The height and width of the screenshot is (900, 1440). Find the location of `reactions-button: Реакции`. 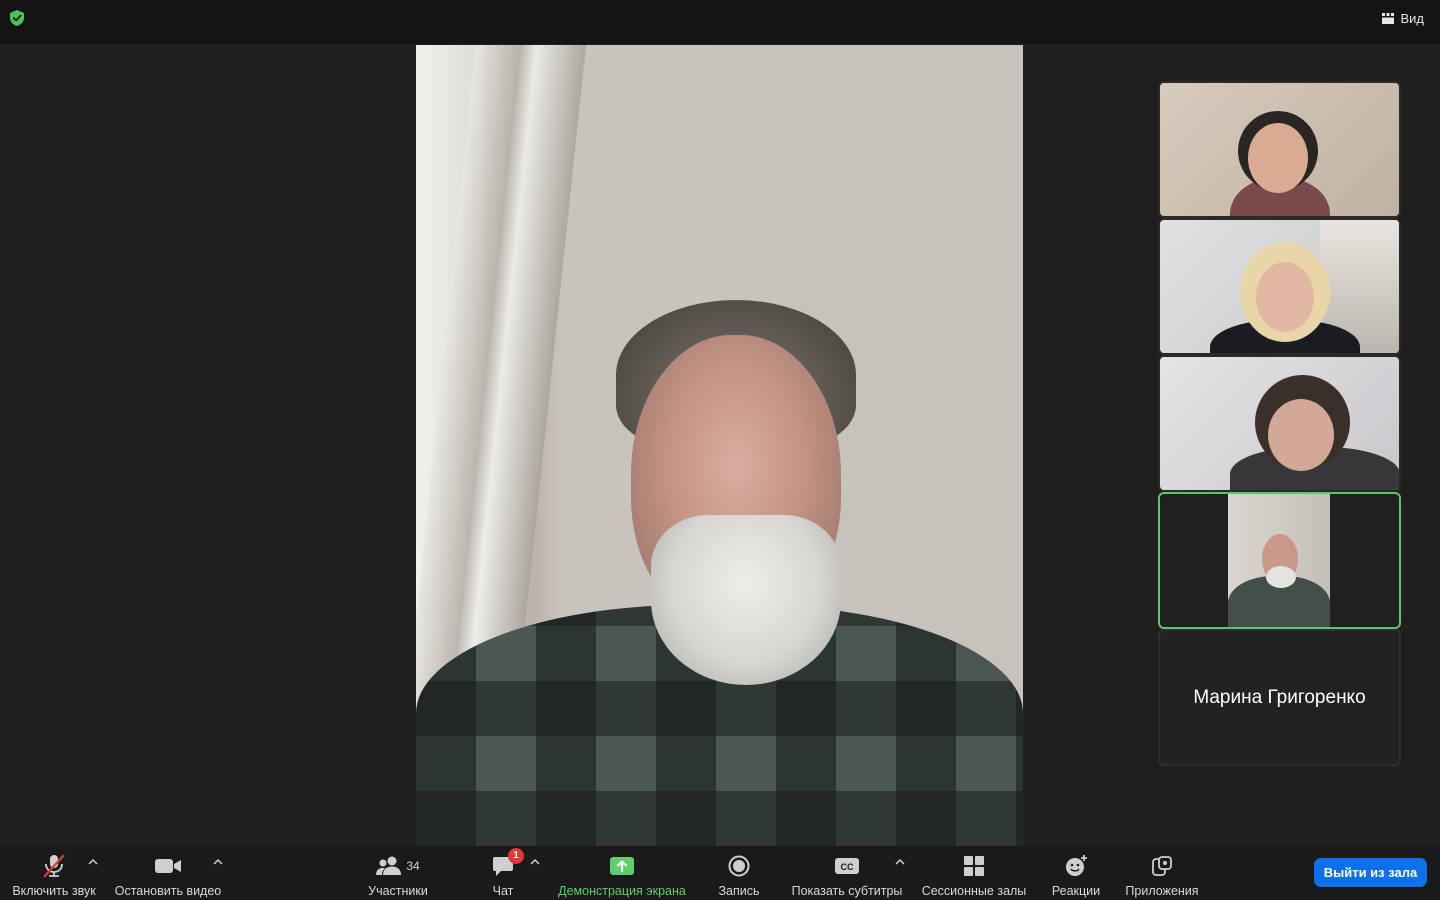

reactions-button: Реакции is located at coordinates (1076, 873).